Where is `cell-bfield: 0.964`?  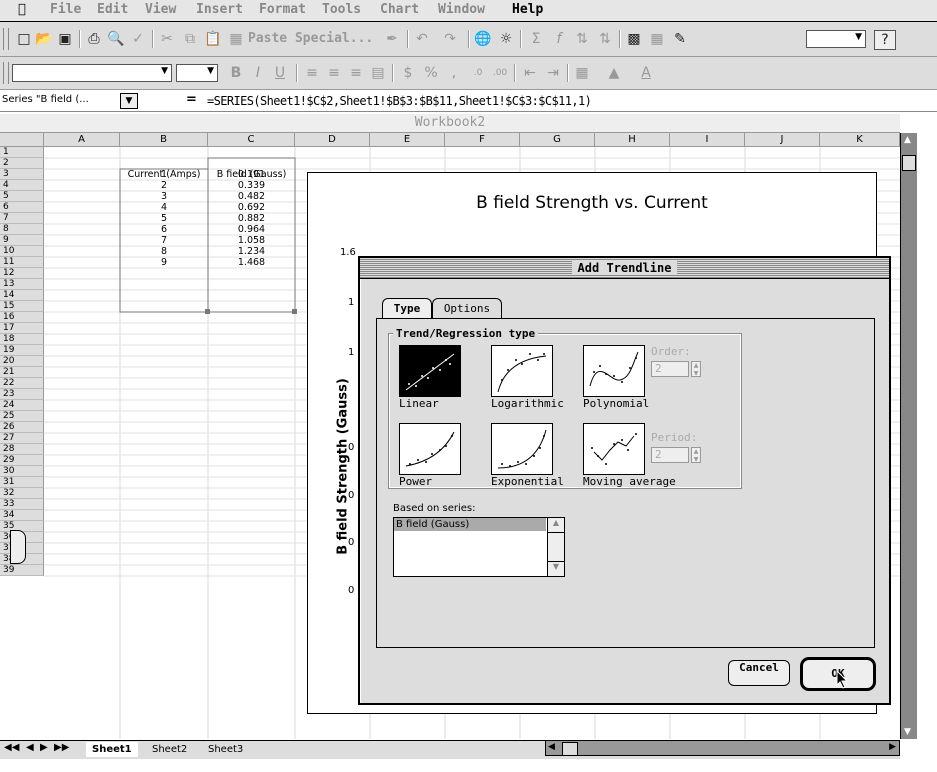
cell-bfield: 0.964 is located at coordinates (251, 229).